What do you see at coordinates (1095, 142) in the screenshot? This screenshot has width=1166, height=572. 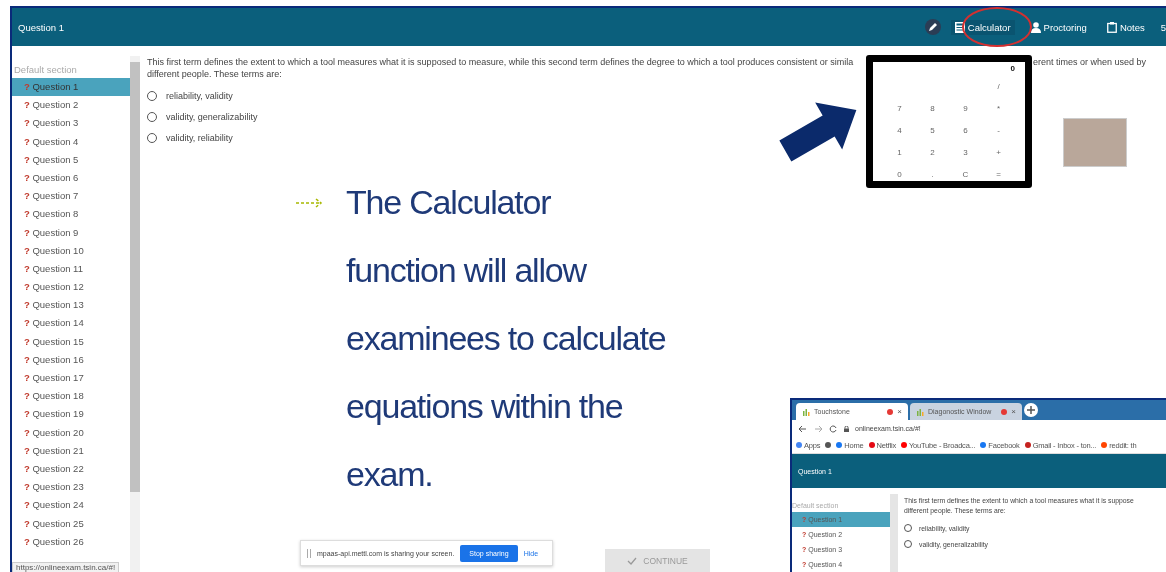 I see `video-placeholder` at bounding box center [1095, 142].